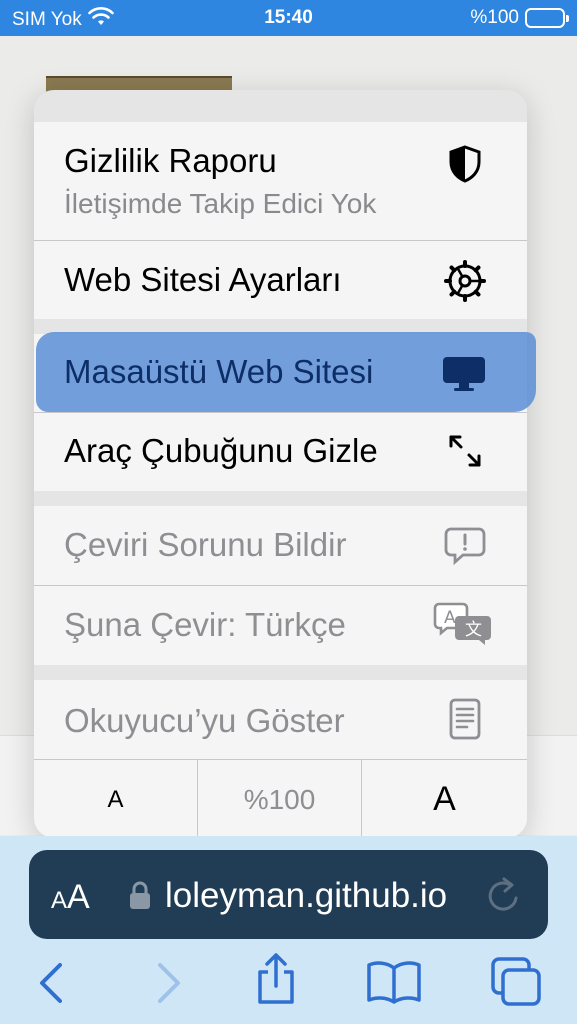 The image size is (577, 1024). I want to click on menu-item-website-settings: Web Sitesi Ayarları, so click(280, 280).